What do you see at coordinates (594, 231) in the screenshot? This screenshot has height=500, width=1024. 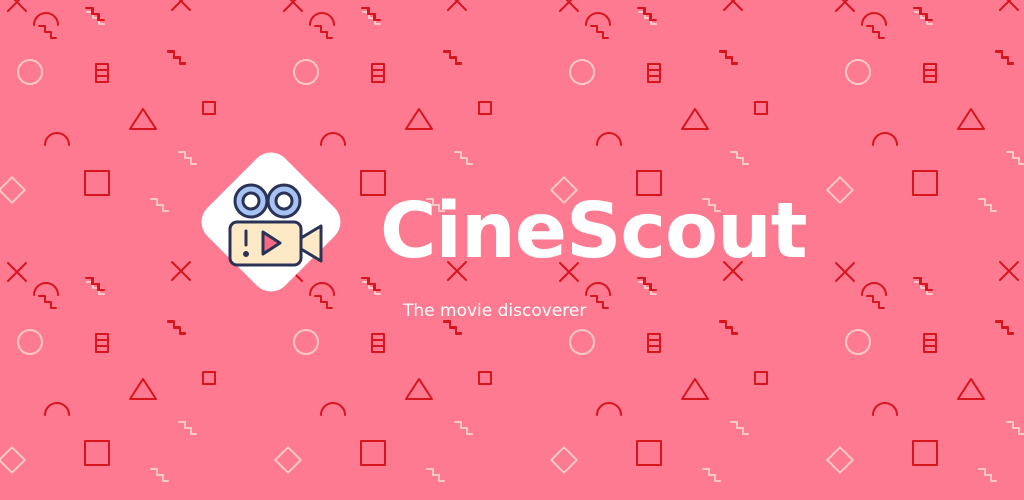 I see `app-title: CineScout` at bounding box center [594, 231].